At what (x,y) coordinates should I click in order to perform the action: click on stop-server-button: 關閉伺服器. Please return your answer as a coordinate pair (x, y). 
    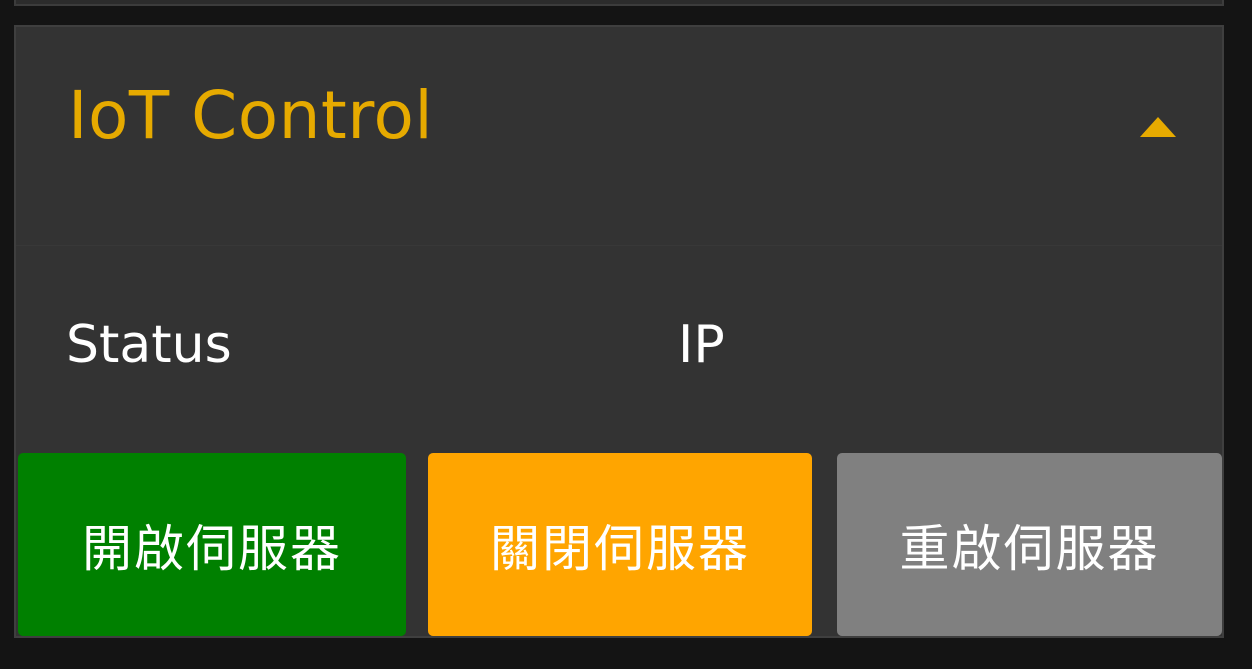
    Looking at the image, I should click on (620, 544).